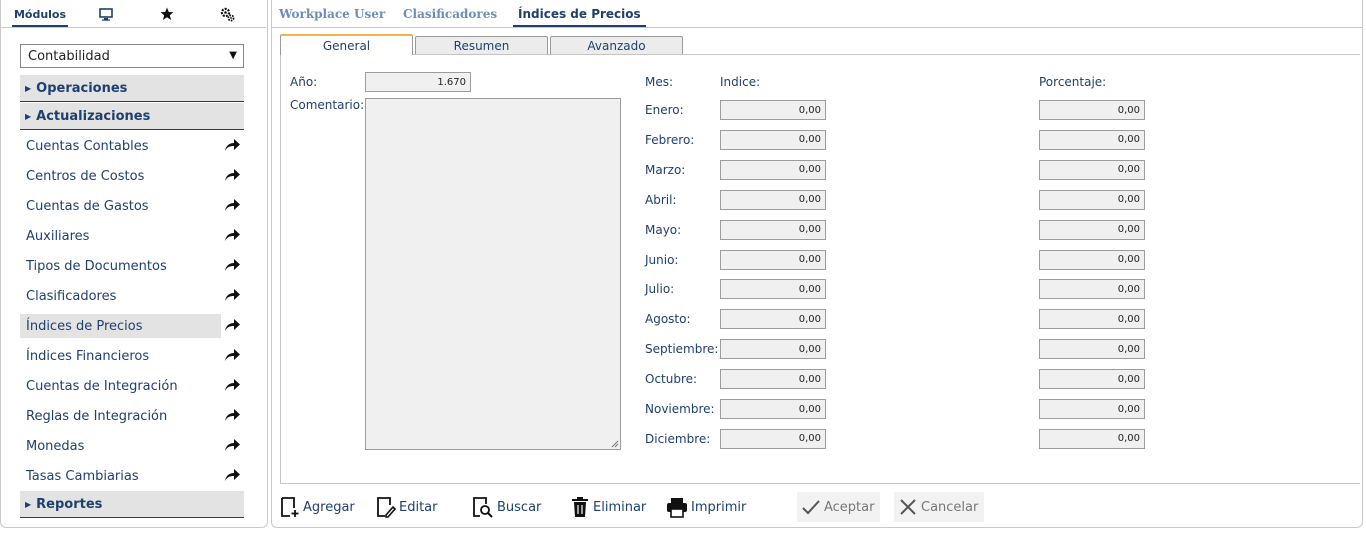 The image size is (1366, 533). What do you see at coordinates (418, 82) in the screenshot?
I see `anio-field: 1.670` at bounding box center [418, 82].